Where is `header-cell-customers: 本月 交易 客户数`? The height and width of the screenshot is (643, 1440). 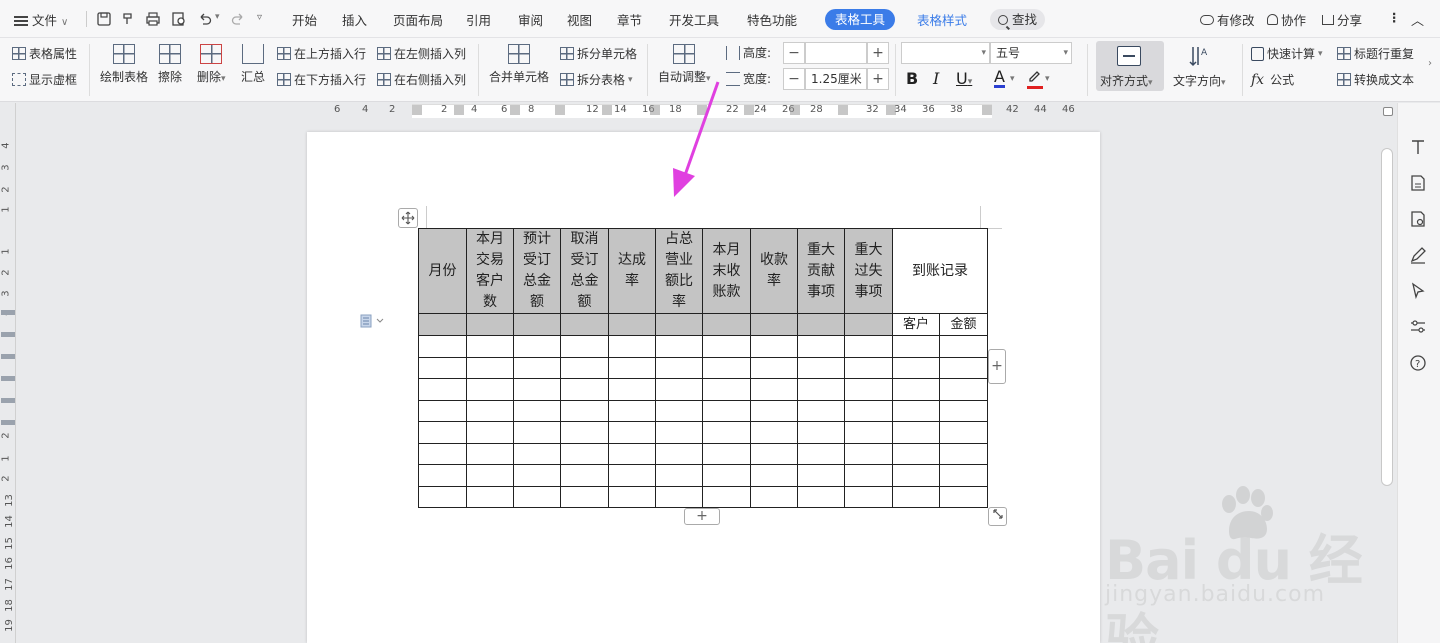
header-cell-customers: 本月 交易 客户数 is located at coordinates (490, 271).